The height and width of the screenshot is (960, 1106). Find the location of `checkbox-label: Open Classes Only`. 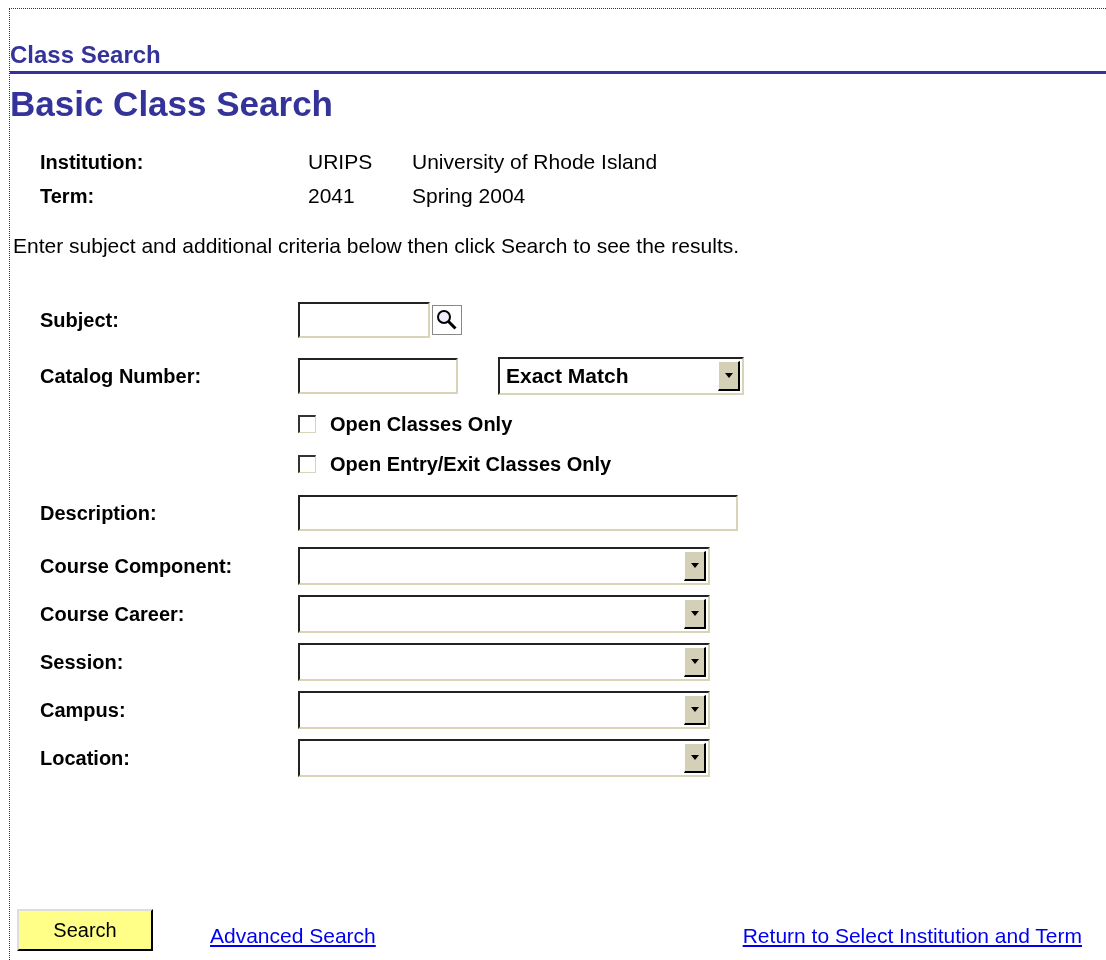

checkbox-label: Open Classes Only is located at coordinates (421, 424).